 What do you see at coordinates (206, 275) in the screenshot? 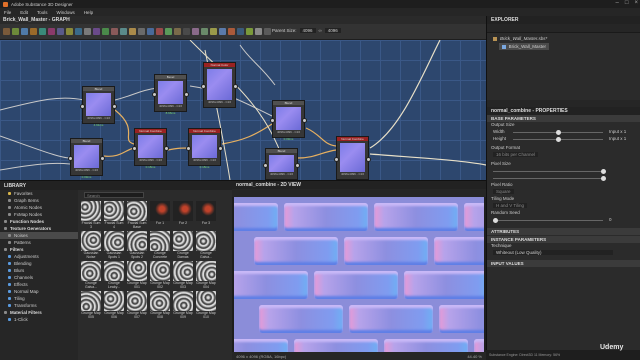
I see `library-thumbnail: Grunge Map 004` at bounding box center [206, 275].